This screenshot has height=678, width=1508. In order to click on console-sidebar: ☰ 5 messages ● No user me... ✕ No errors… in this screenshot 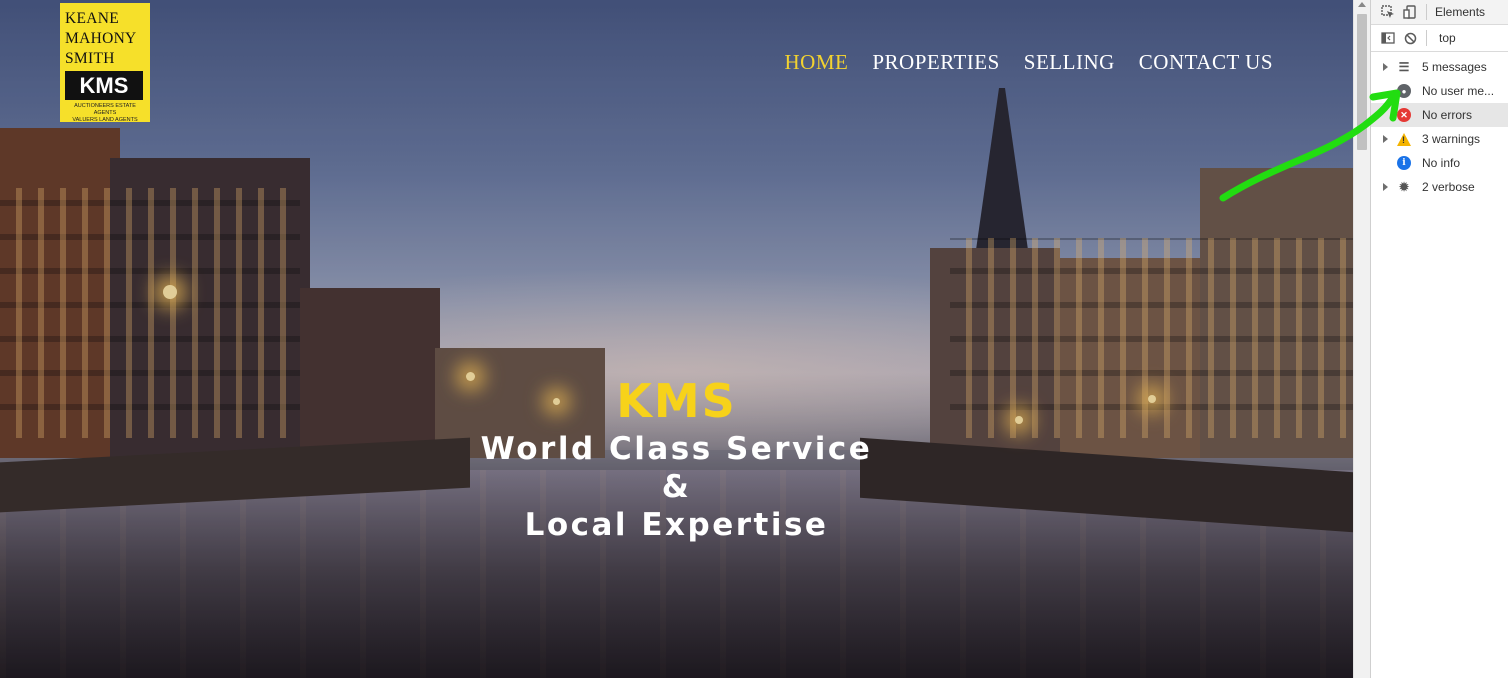, I will do `click(1439, 125)`.